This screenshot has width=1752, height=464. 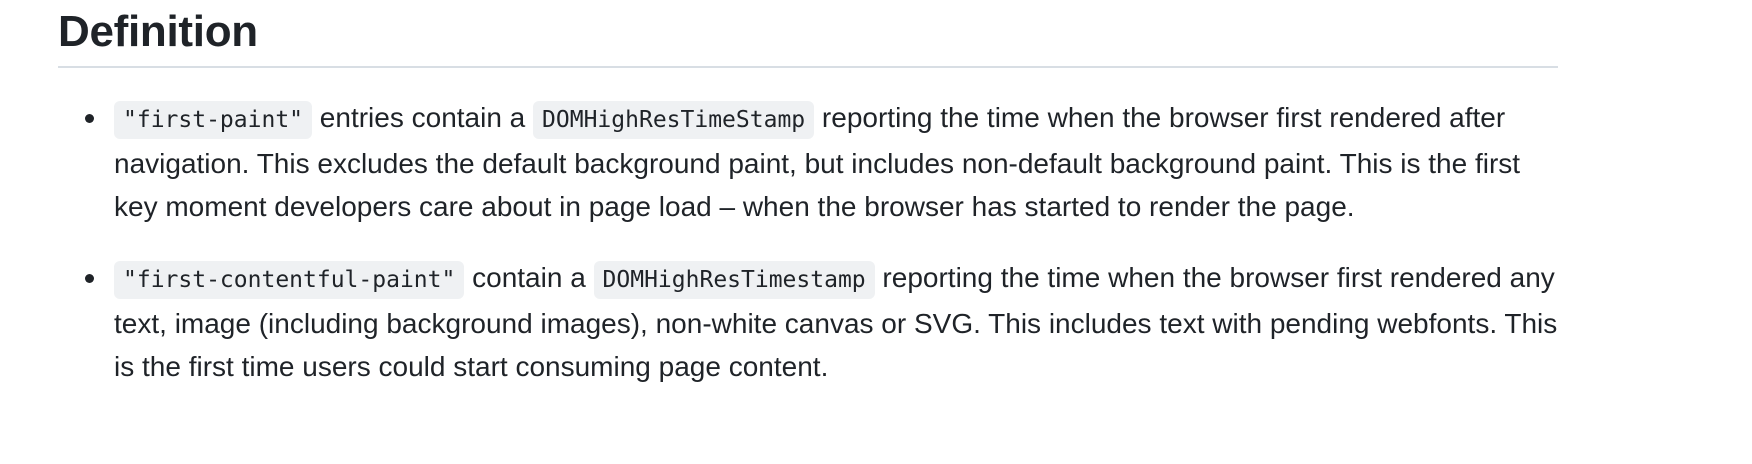 What do you see at coordinates (734, 280) in the screenshot?
I see `inline-code: DOMHighResTimestamp` at bounding box center [734, 280].